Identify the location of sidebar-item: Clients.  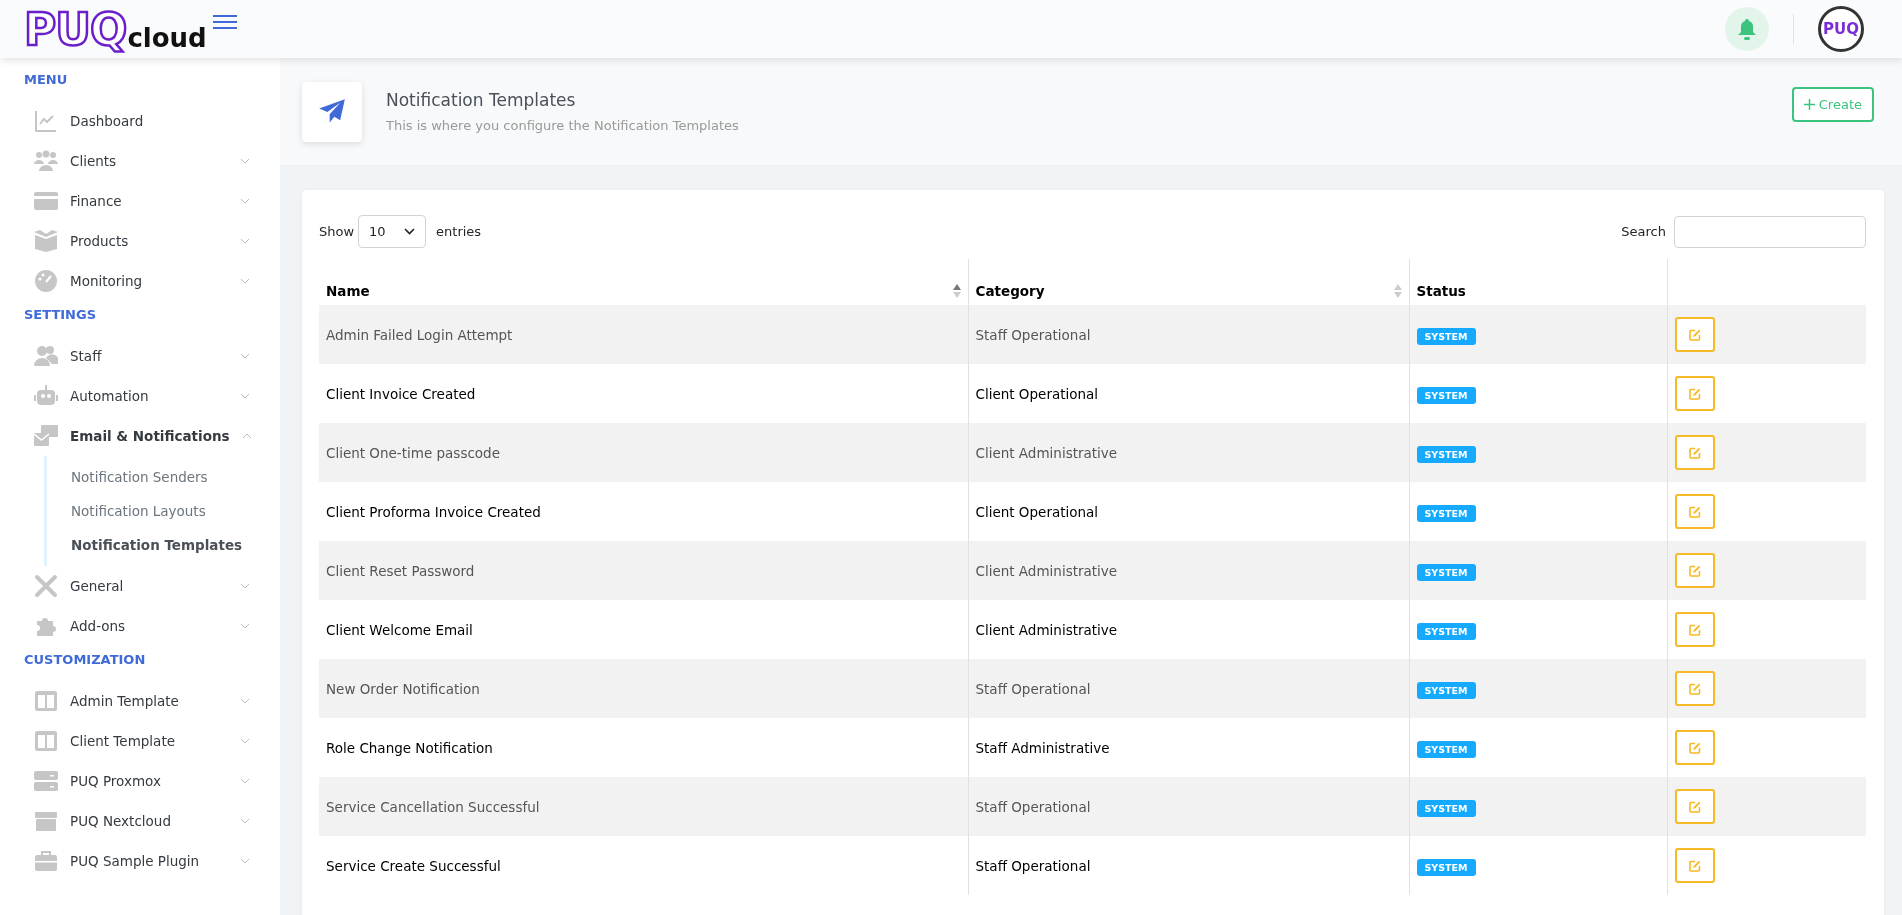
(140, 161).